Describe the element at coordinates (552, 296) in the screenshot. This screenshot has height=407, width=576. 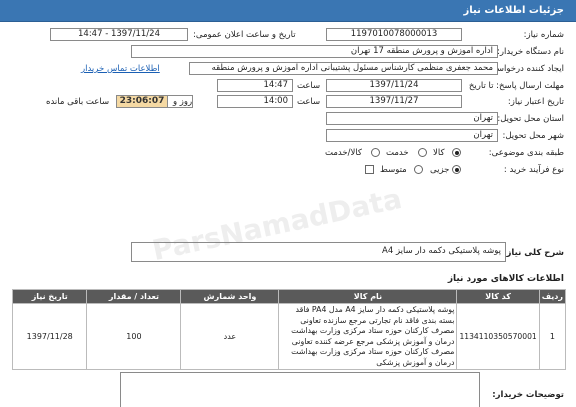
I see `col-row: ردیف` at that location.